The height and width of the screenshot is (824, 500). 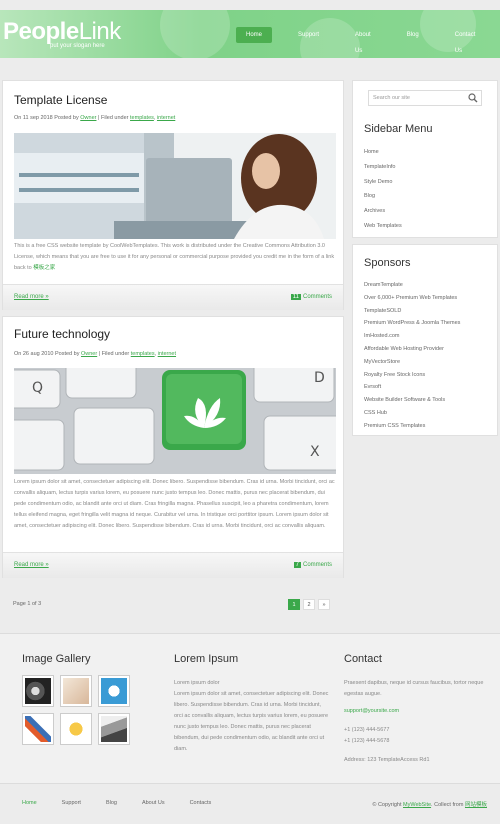 I want to click on svg-text: X, so click(x=315, y=452).